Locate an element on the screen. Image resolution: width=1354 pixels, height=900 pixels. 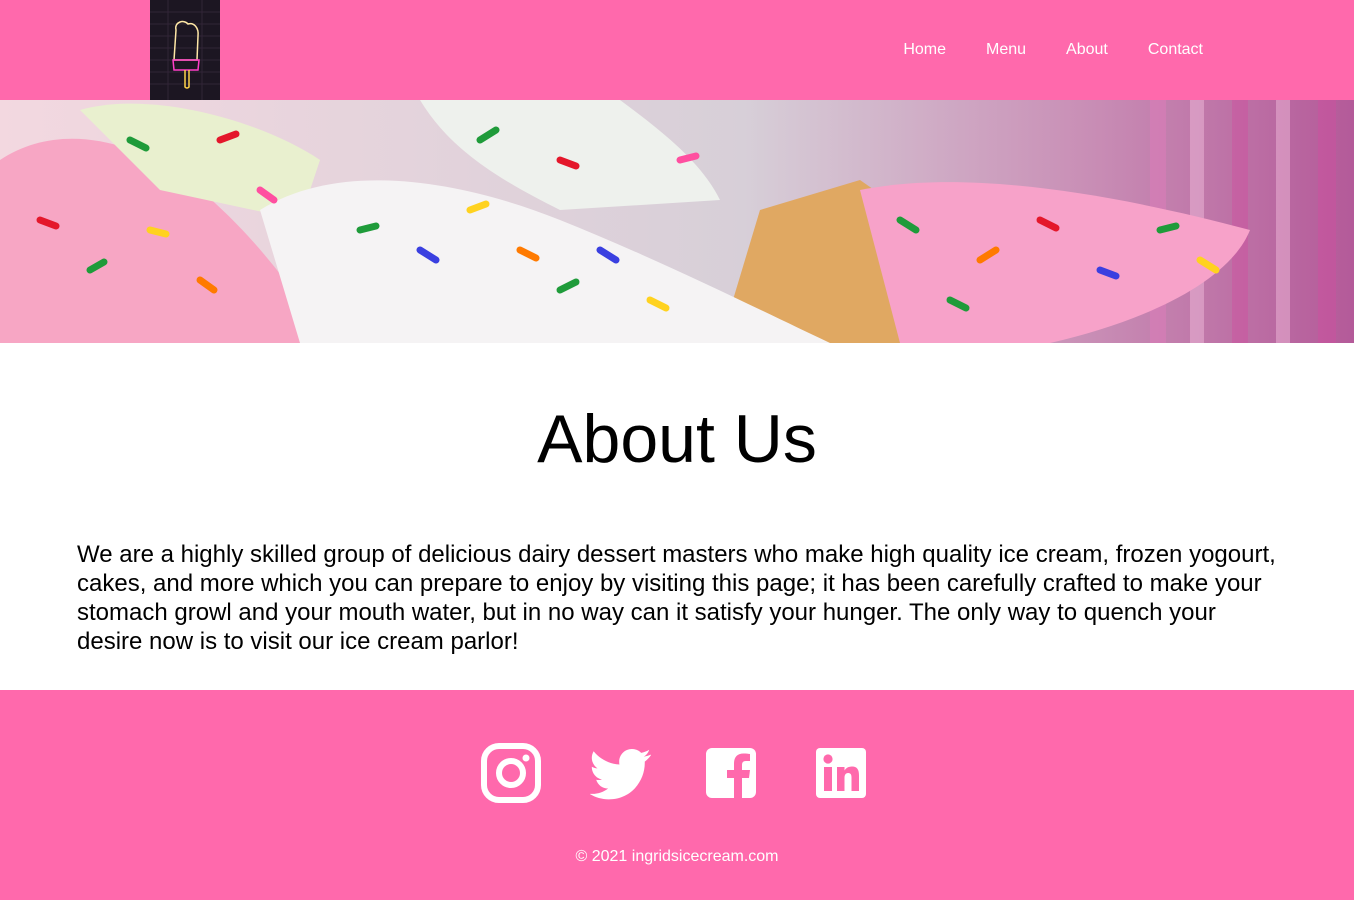
instagram-icon is located at coordinates (511, 773).